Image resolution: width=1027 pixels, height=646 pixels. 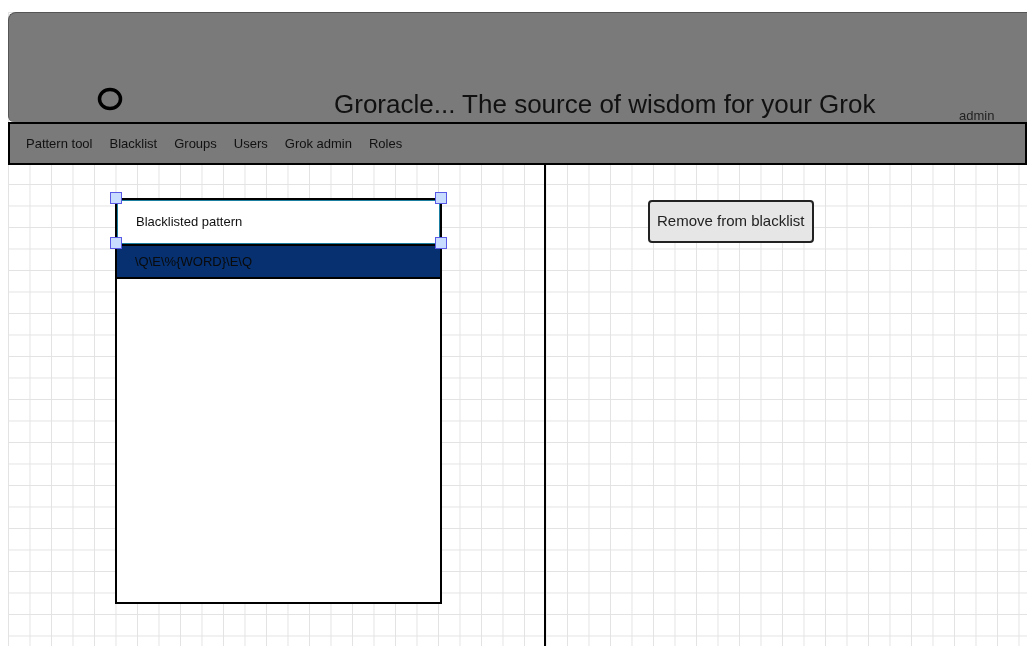 What do you see at coordinates (250, 143) in the screenshot?
I see `nav-link: Users` at bounding box center [250, 143].